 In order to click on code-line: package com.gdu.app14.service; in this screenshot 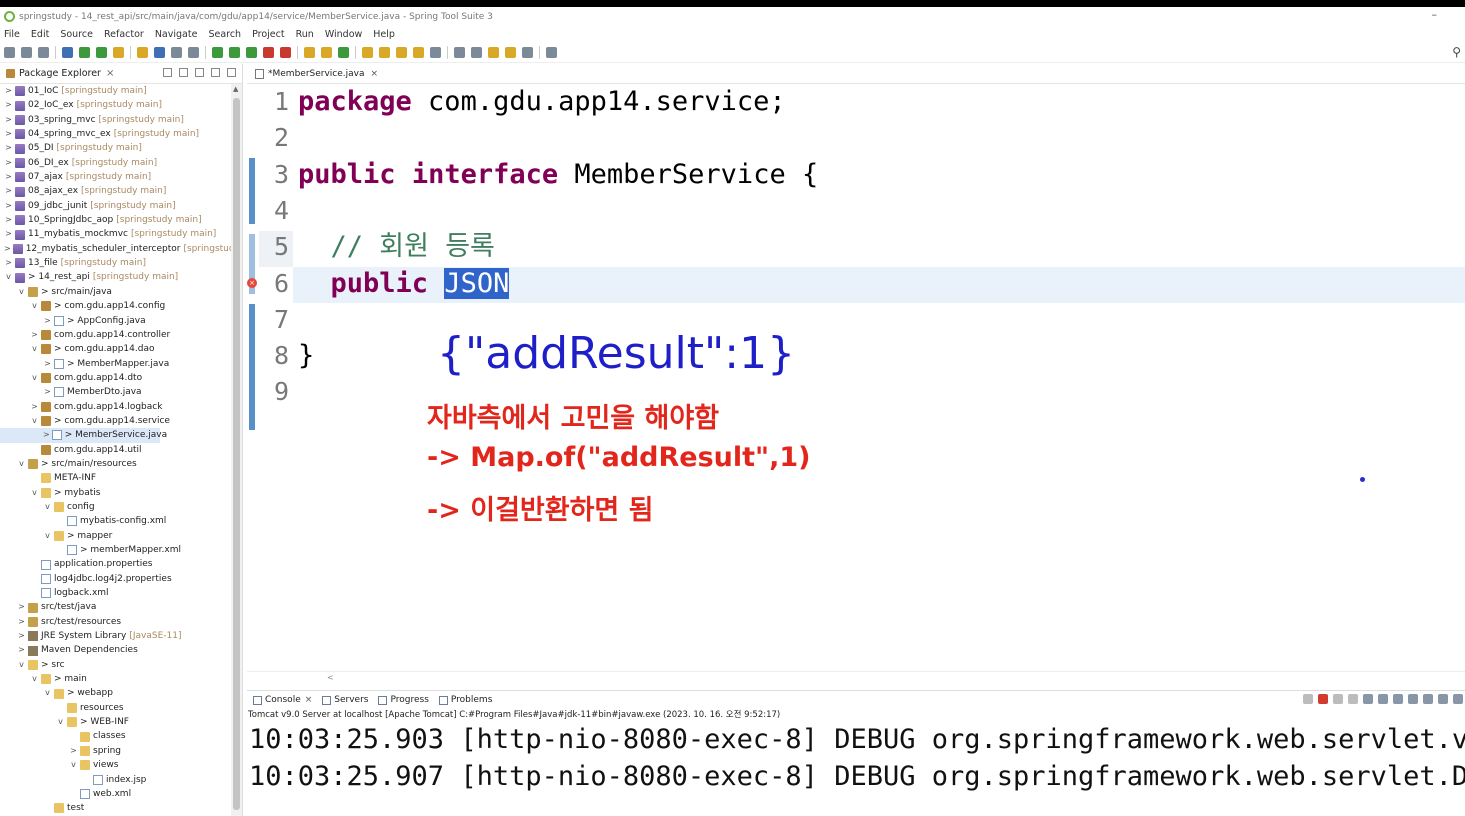, I will do `click(542, 102)`.